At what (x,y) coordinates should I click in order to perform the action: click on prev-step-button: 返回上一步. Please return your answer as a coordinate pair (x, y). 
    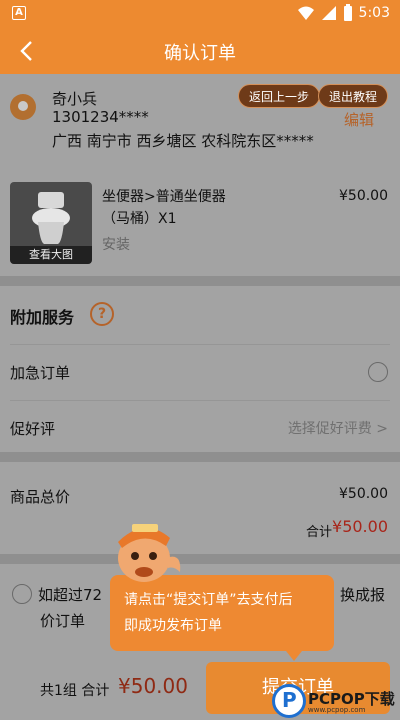
    Looking at the image, I should click on (279, 96).